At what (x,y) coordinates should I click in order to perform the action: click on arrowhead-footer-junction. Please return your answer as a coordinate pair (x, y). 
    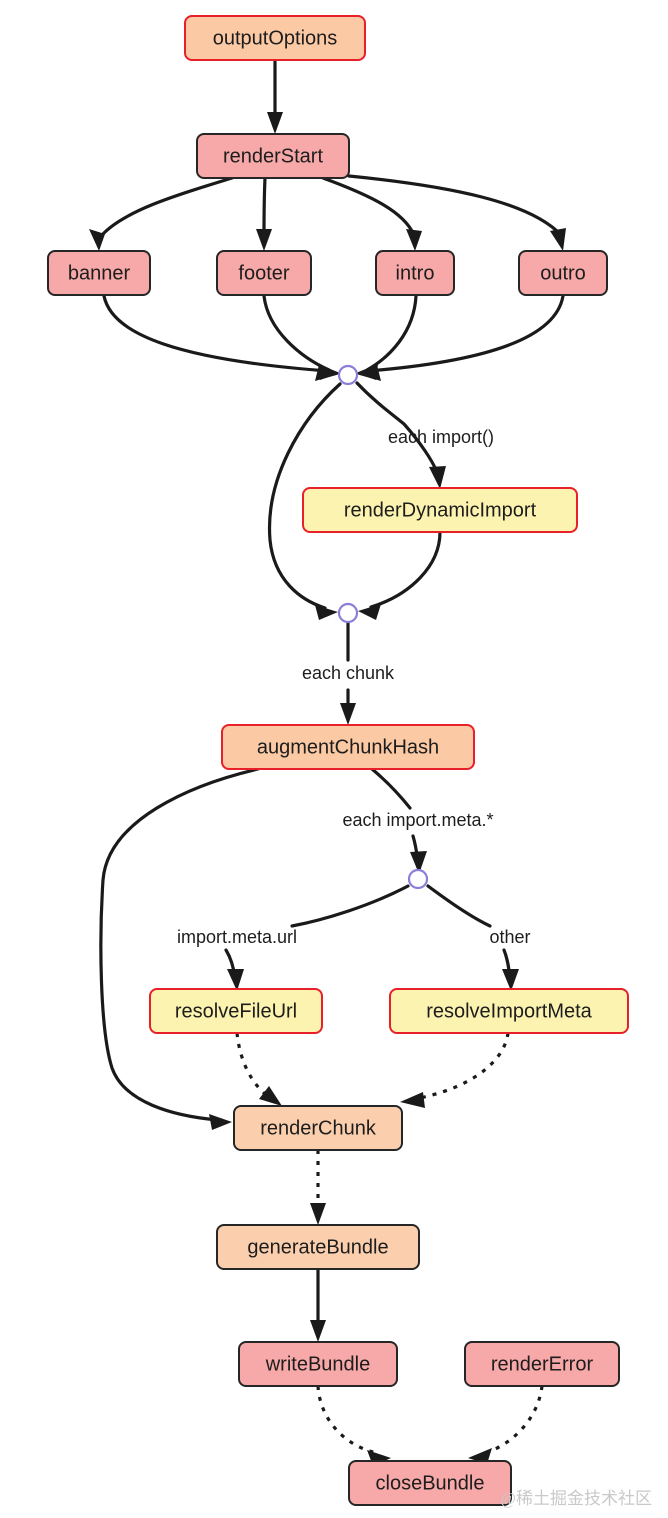
    Looking at the image, I should click on (327, 373).